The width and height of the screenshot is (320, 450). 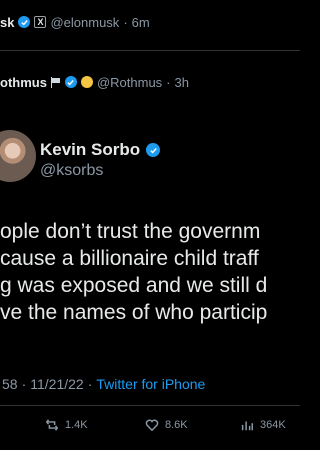 I want to click on quoted-author-name: othmus, so click(x=23, y=82).